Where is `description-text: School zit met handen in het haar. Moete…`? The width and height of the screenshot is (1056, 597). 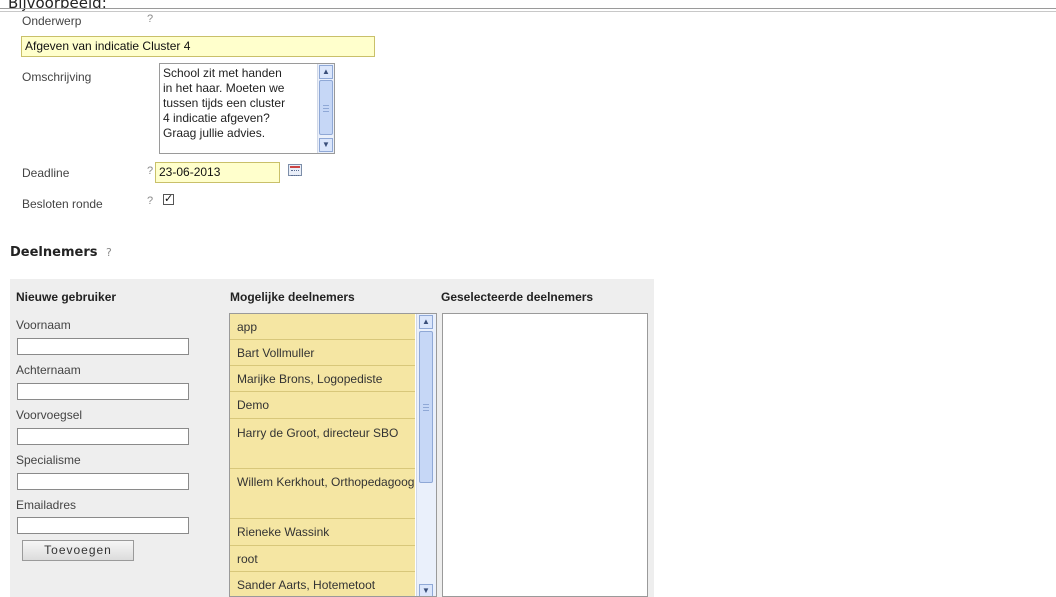
description-text: School zit met handen in het haar. Moete… is located at coordinates (224, 103).